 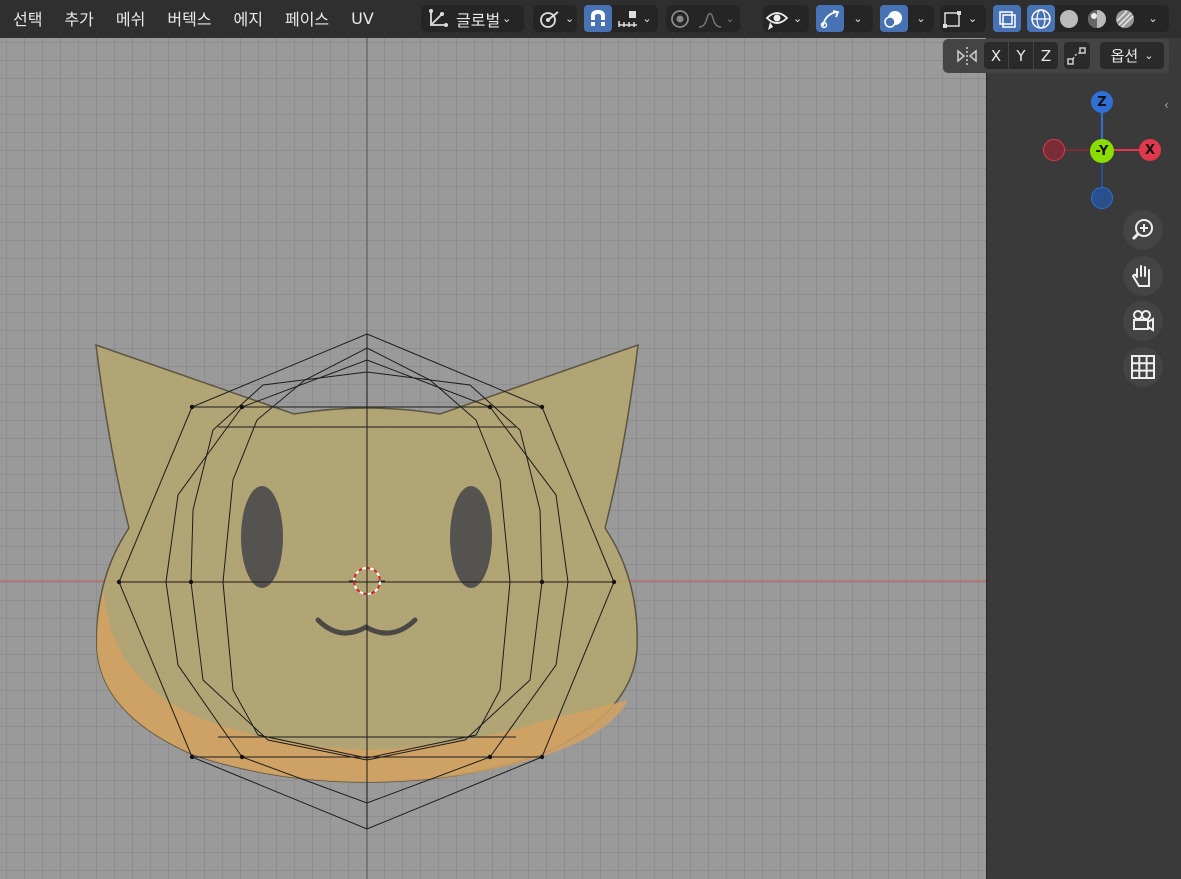 I want to click on proportional-editing-toggle, so click(x=680, y=18).